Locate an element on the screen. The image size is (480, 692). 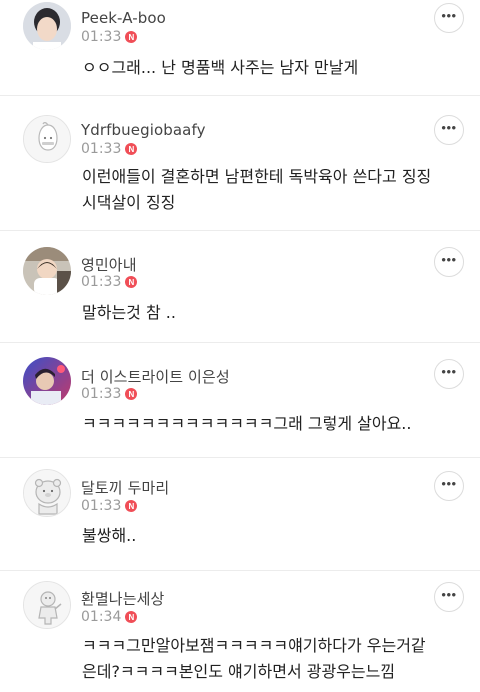
comment-nickname: Peek-A-boo is located at coordinates (123, 18).